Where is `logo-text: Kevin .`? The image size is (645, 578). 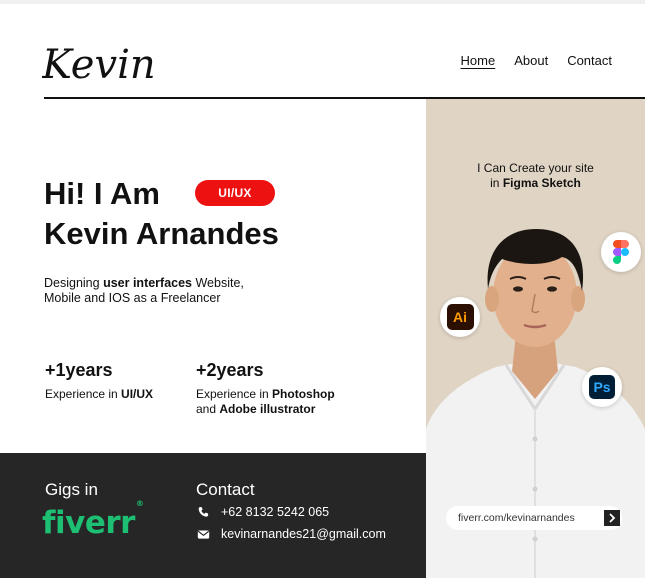 logo-text: Kevin . is located at coordinates (107, 65).